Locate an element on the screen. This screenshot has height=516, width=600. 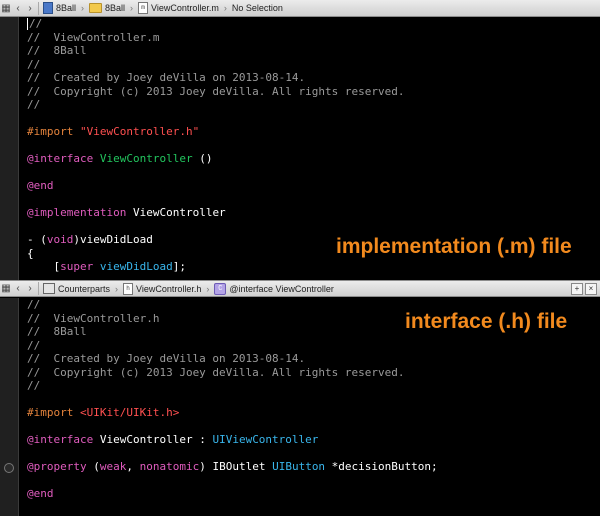
close-editor-icon: × is located at coordinates (591, 288).